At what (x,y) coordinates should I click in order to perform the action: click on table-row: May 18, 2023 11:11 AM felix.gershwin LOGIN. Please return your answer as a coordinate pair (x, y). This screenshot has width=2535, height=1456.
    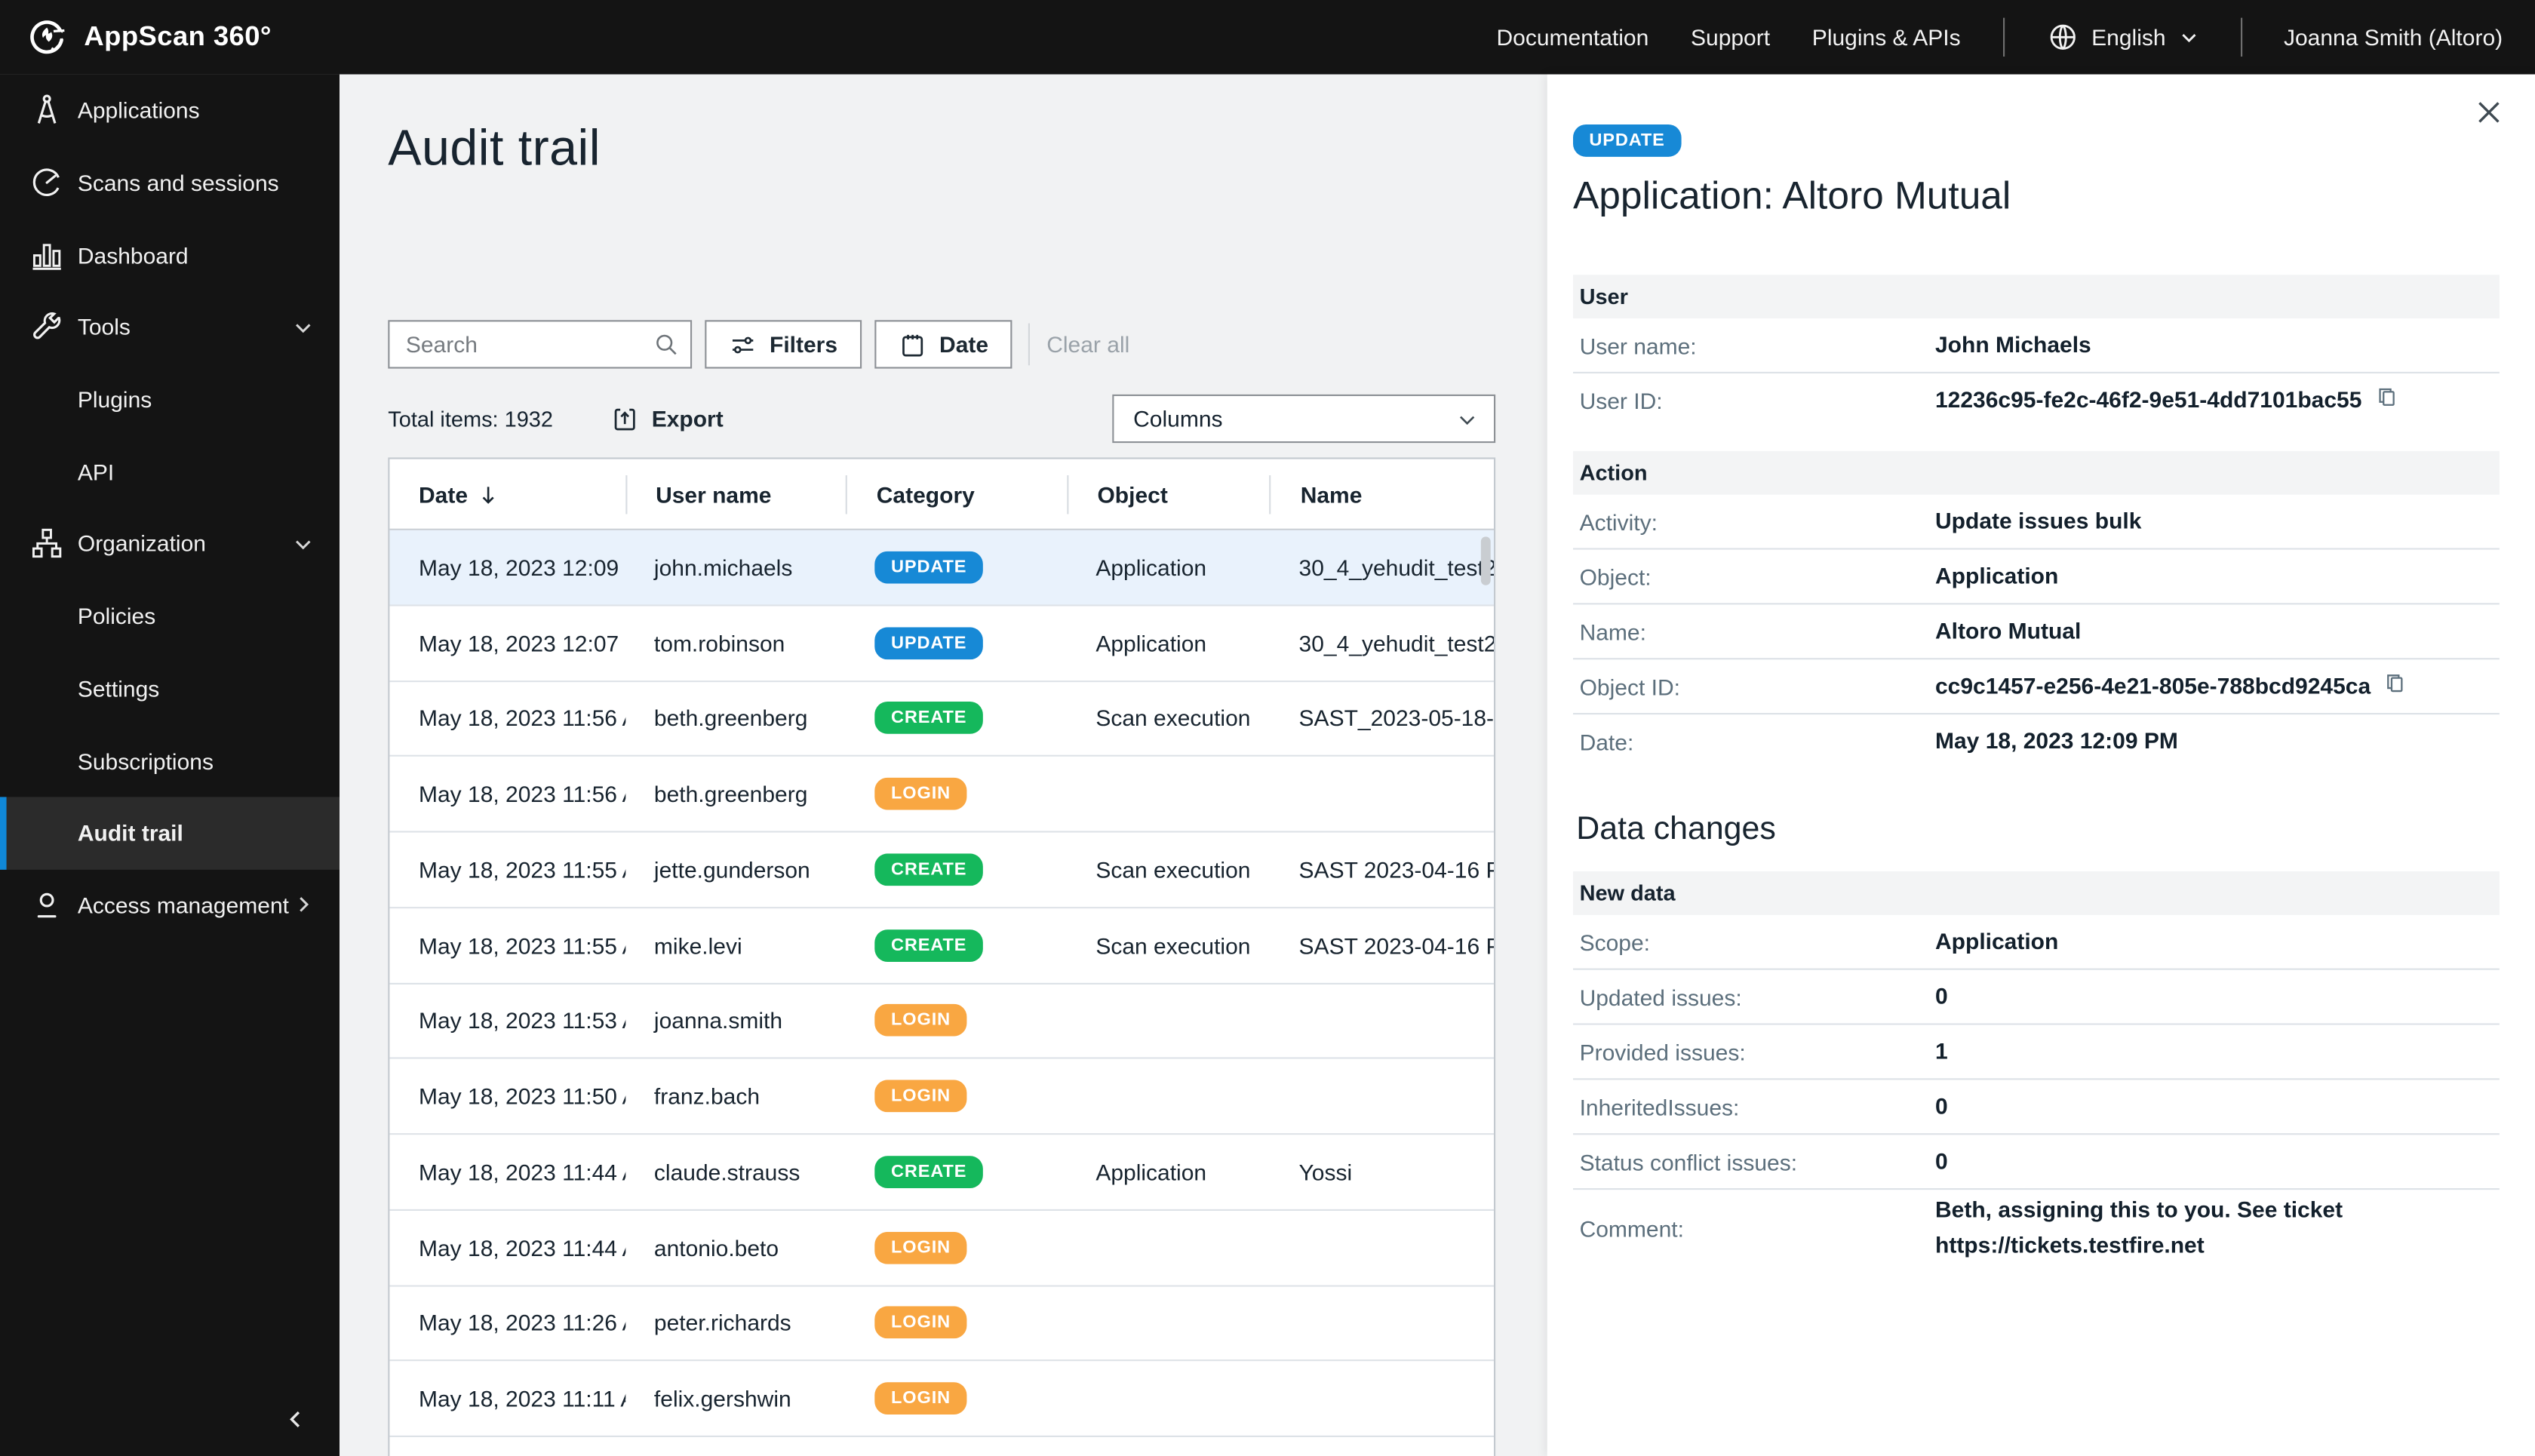
    Looking at the image, I should click on (941, 1399).